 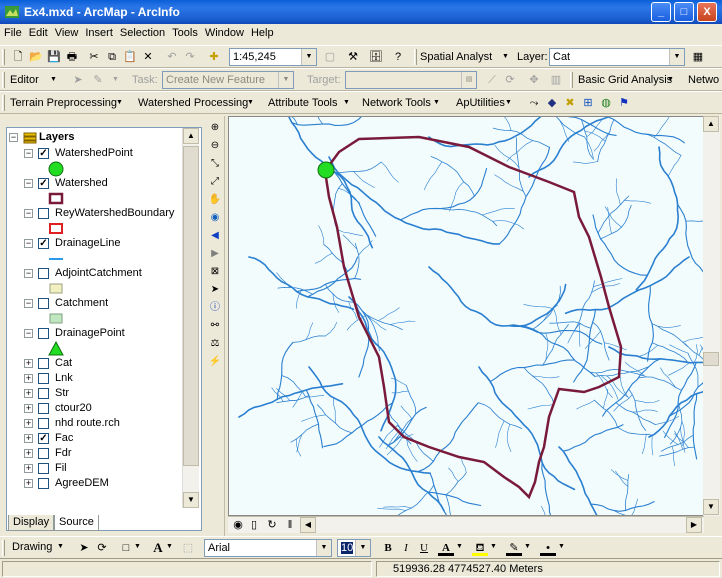 What do you see at coordinates (215, 272) in the screenshot?
I see `zoom-to-layer-icon: ⊠` at bounding box center [215, 272].